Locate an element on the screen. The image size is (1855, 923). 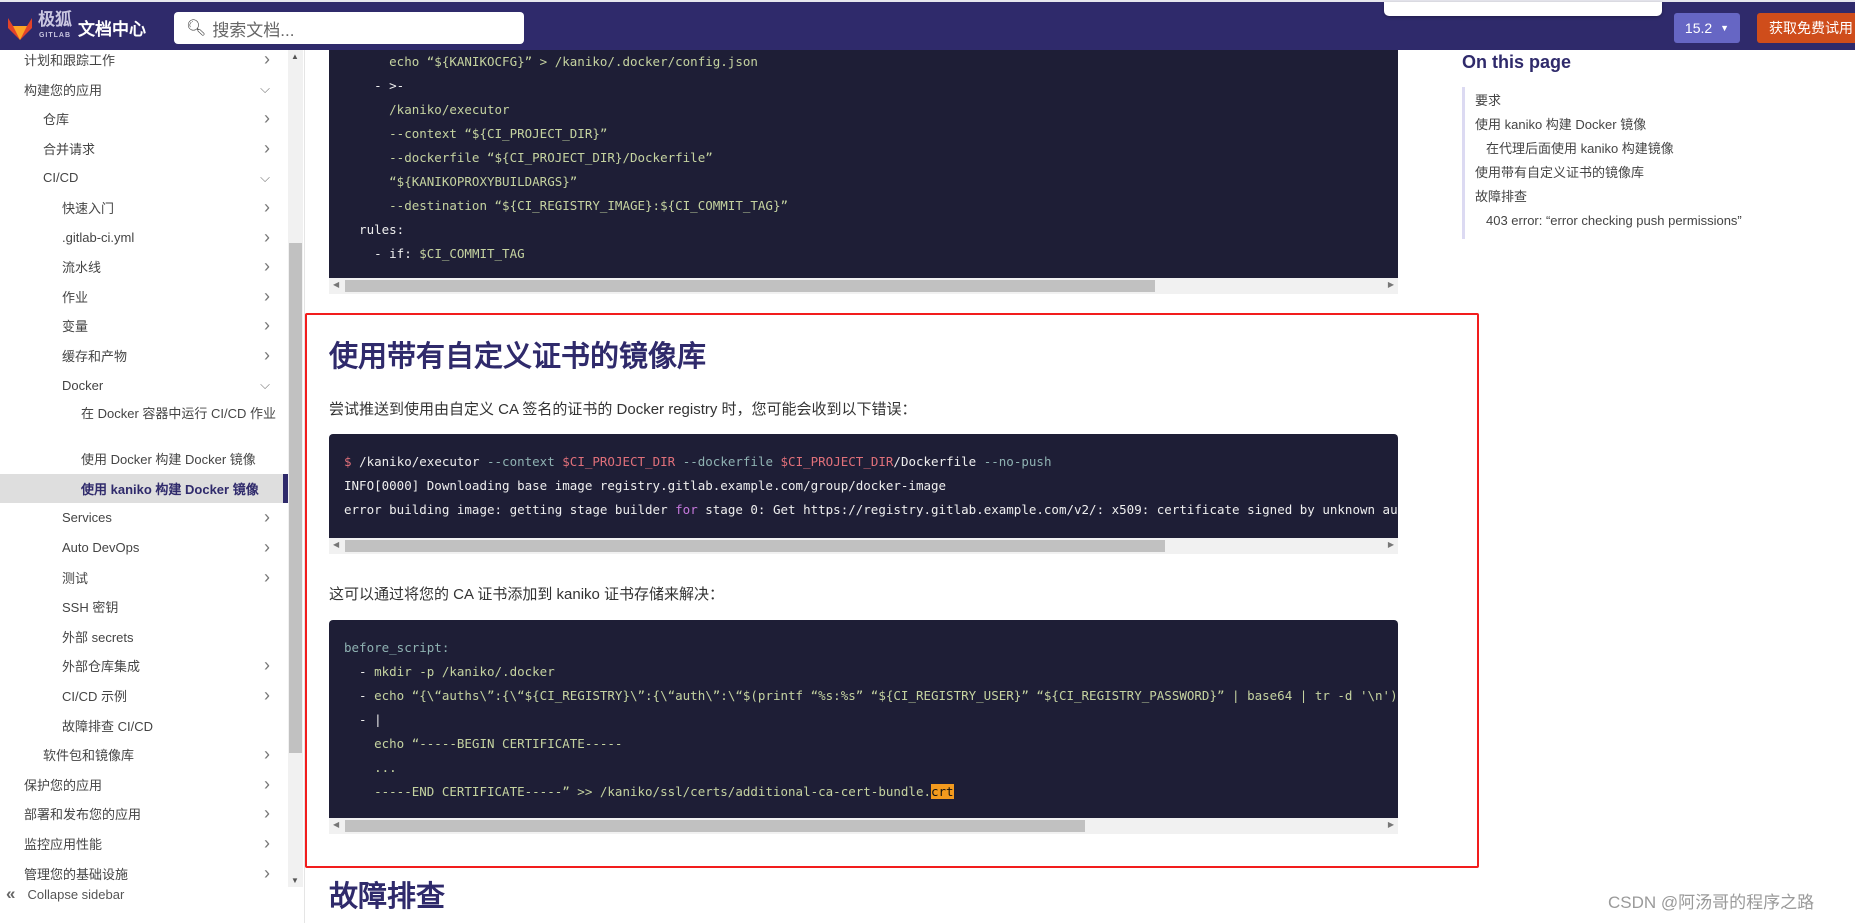
sidebar-item-label: Auto DevOps is located at coordinates (101, 547).